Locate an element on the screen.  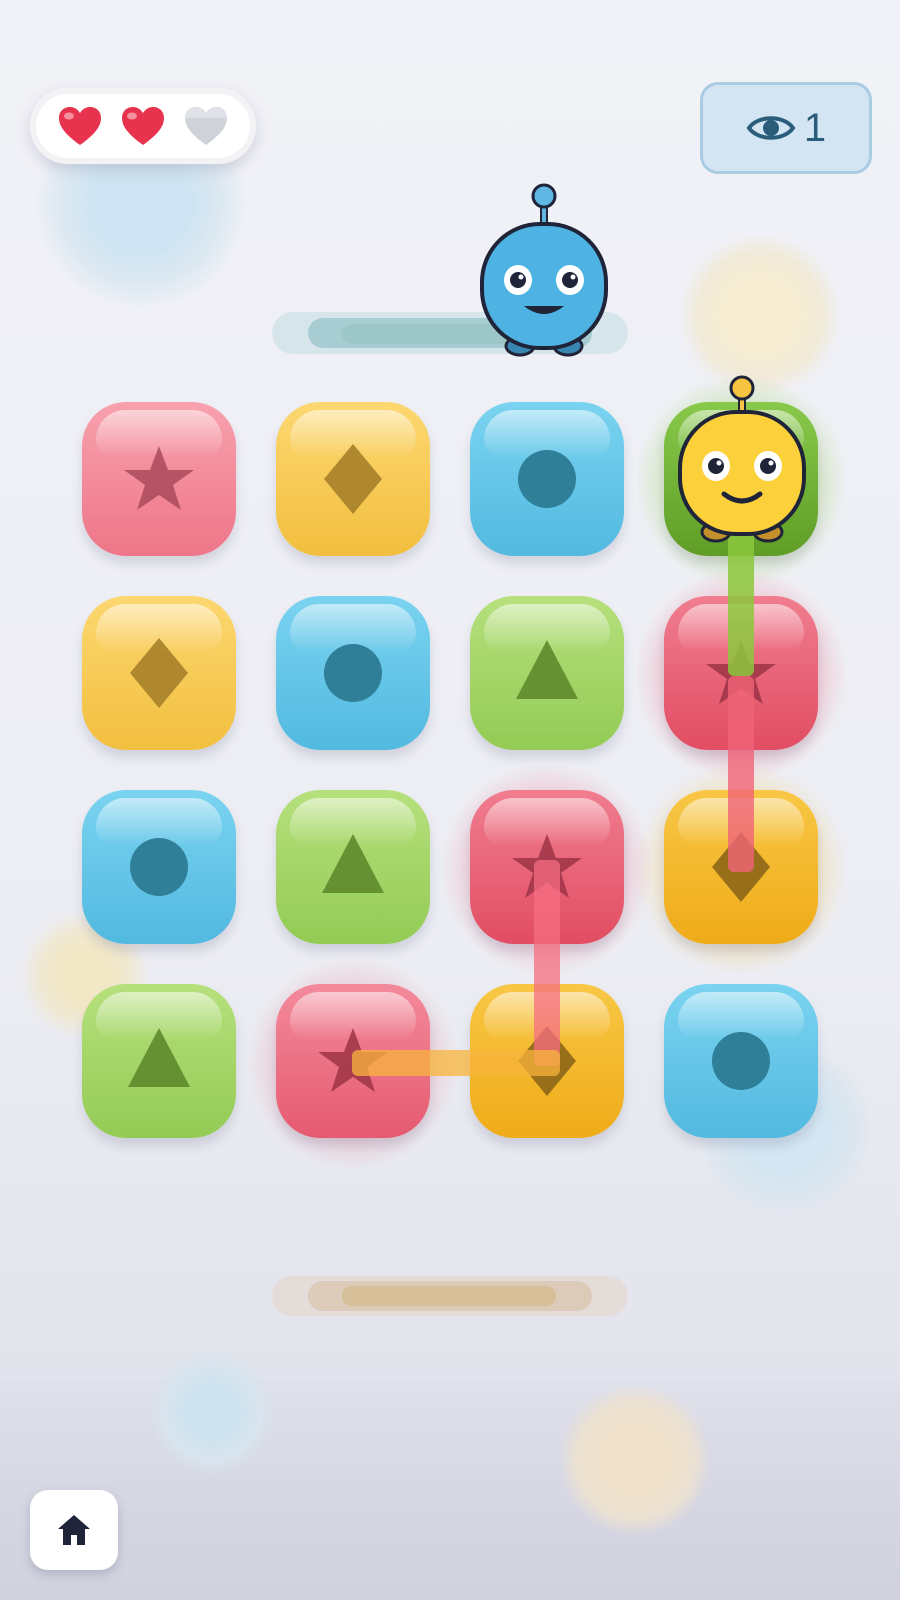
tile-pink-star is located at coordinates (159, 479).